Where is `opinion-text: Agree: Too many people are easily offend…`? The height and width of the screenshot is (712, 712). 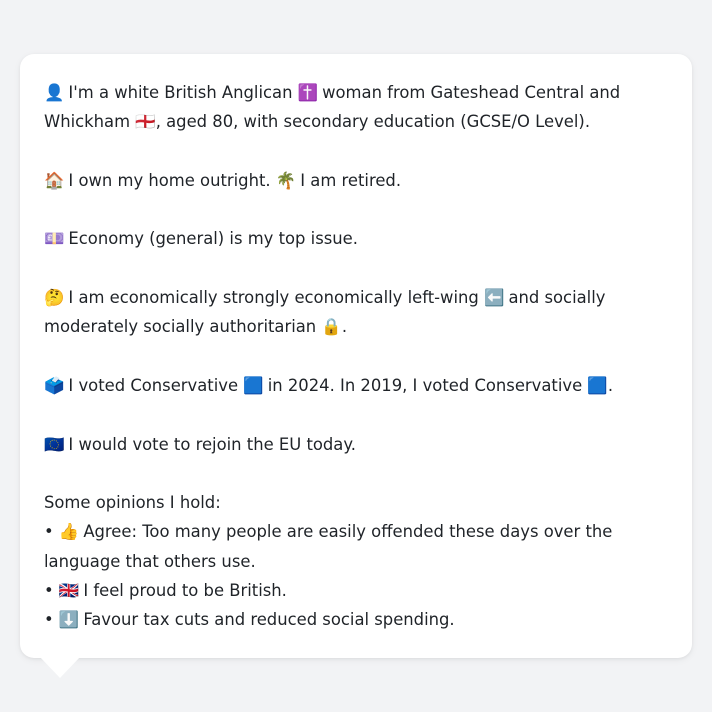 opinion-text: Agree: Too many people are easily offend… is located at coordinates (328, 546).